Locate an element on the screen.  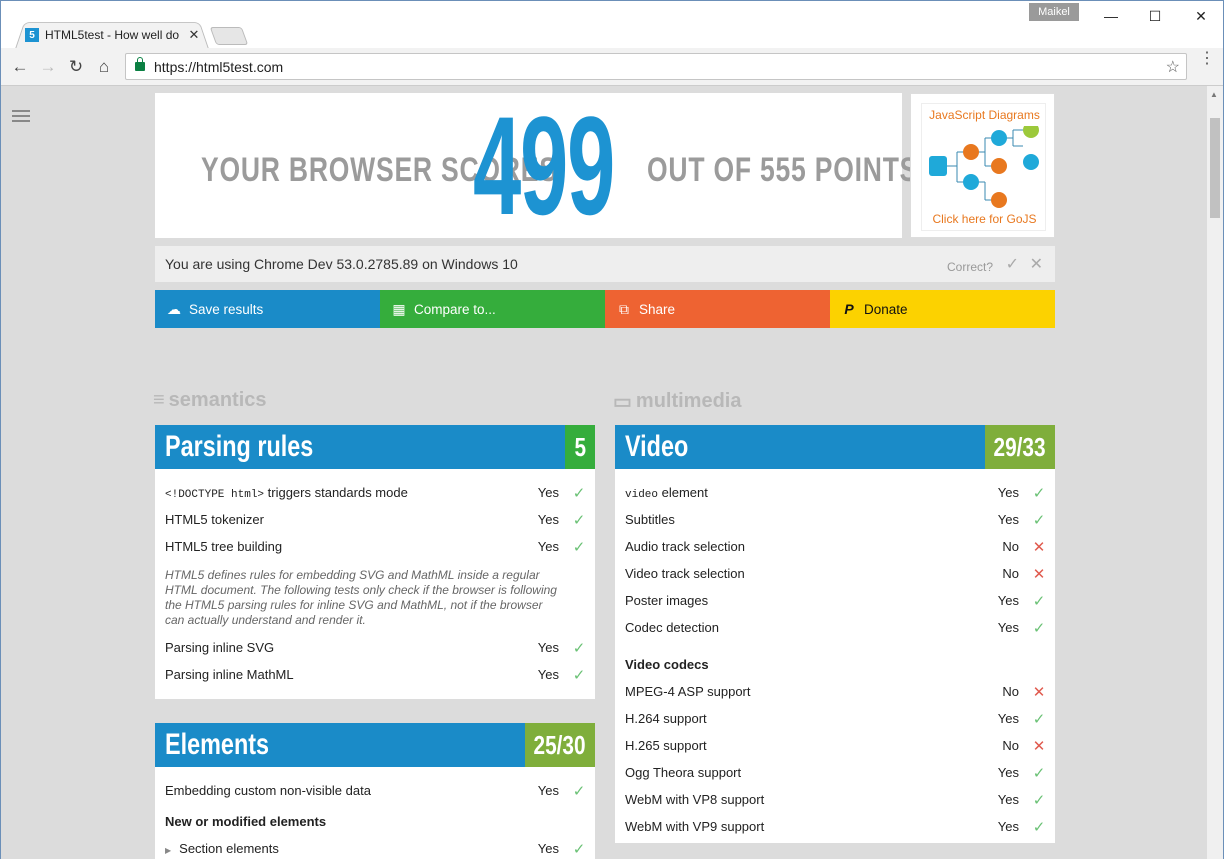
test-label: H.264 support is located at coordinates (666, 718).